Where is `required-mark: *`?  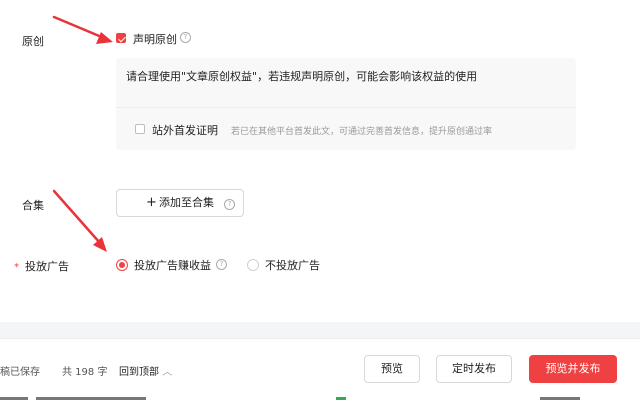
required-mark: * is located at coordinates (16, 267).